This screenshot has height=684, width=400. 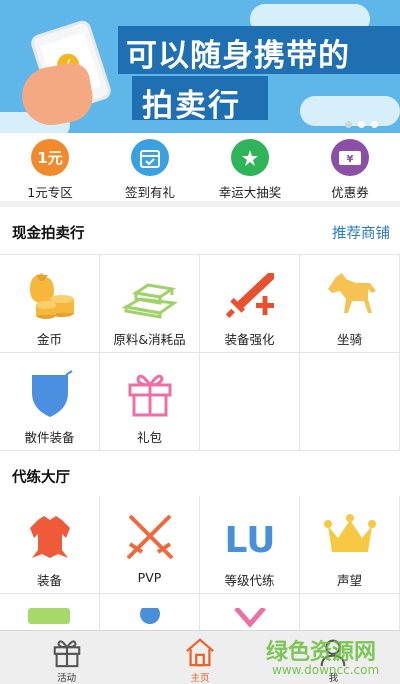 What do you see at coordinates (349, 580) in the screenshot?
I see `service-label: 声望` at bounding box center [349, 580].